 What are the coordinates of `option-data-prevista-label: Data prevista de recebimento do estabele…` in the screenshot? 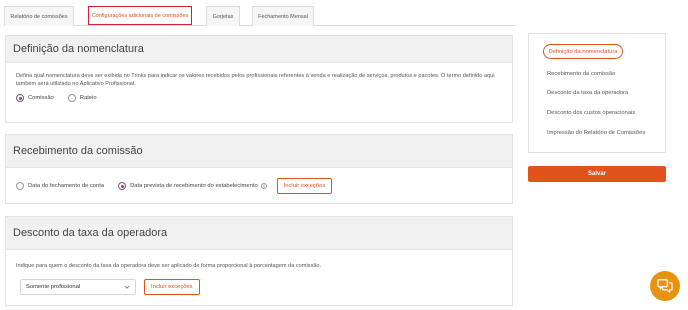 It's located at (194, 186).